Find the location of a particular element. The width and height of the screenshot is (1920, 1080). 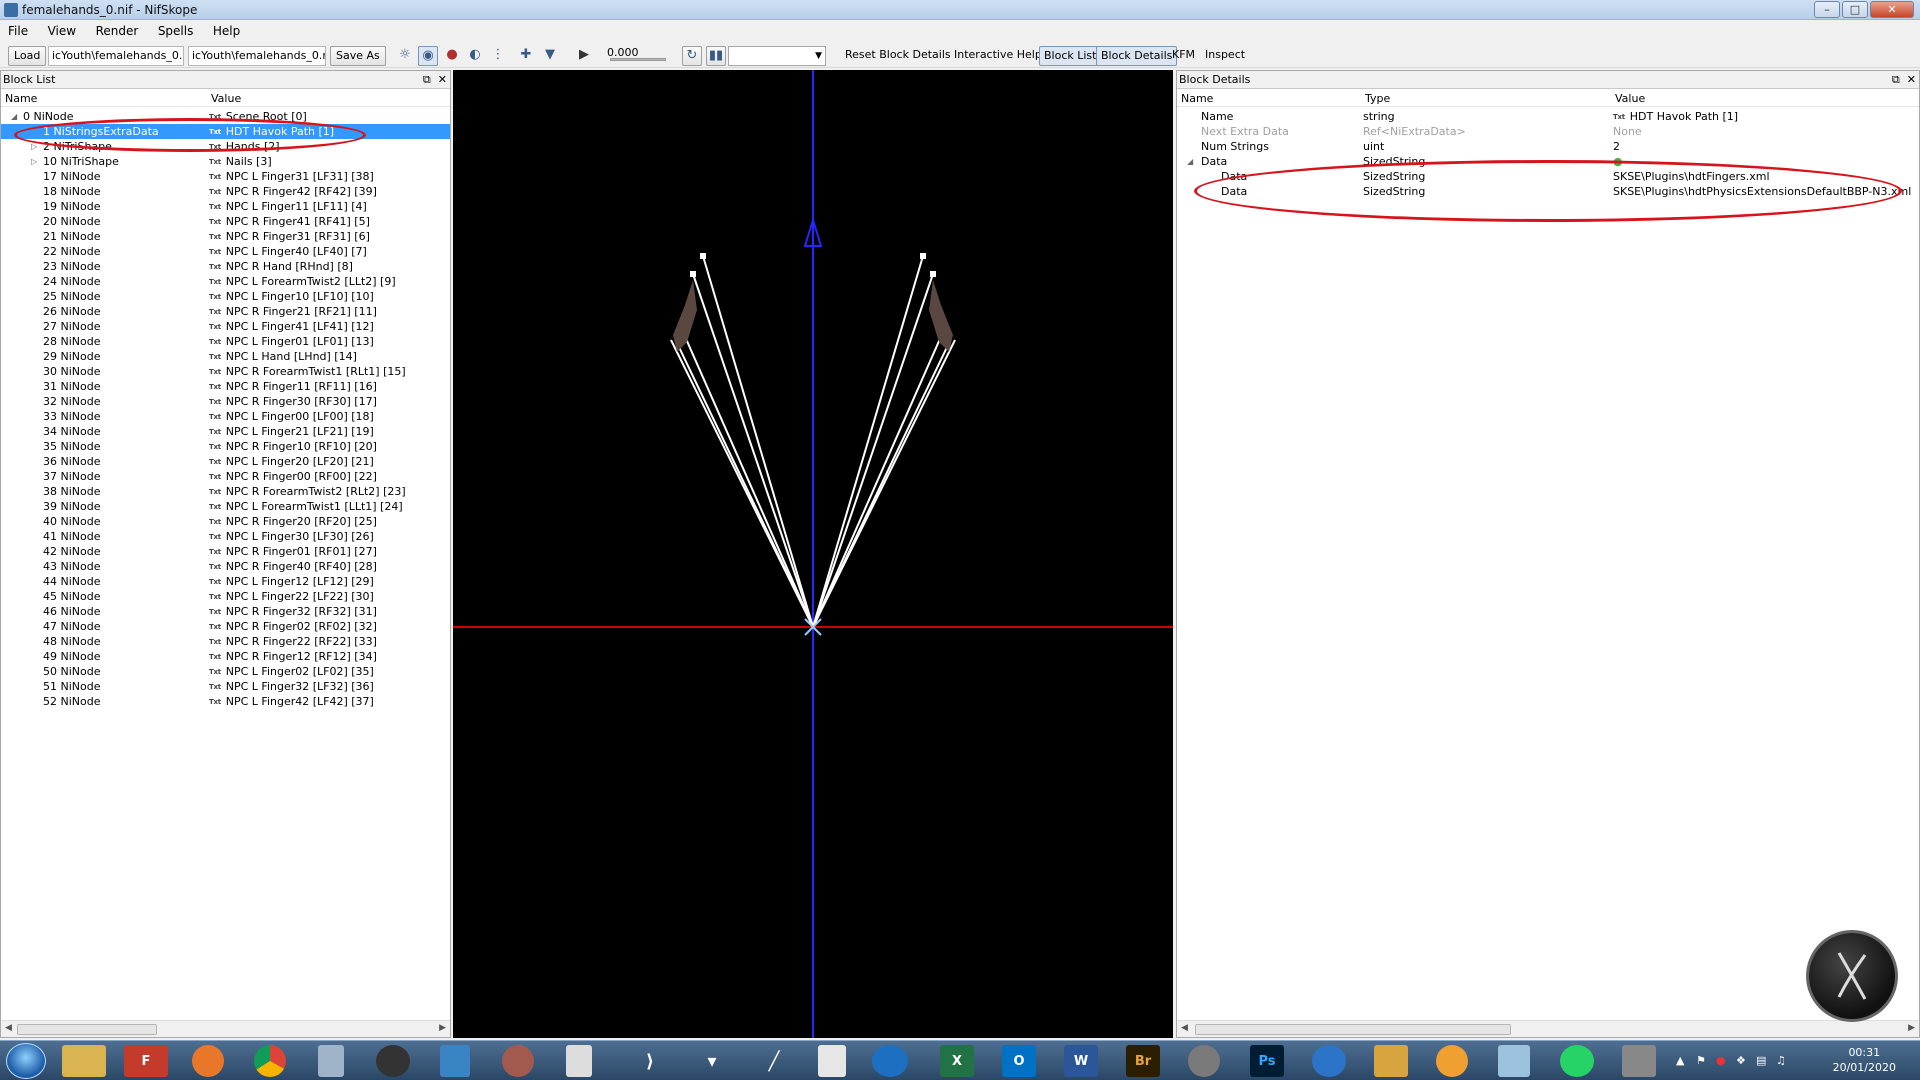

block-list-row: 26 NiNode Txt NPC R Finger21 [RF21] [11] is located at coordinates (225, 311).